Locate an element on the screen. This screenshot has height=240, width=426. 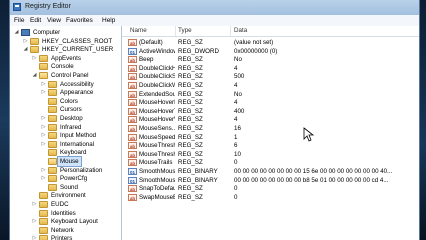
column-header-name: Name is located at coordinates (138, 30).